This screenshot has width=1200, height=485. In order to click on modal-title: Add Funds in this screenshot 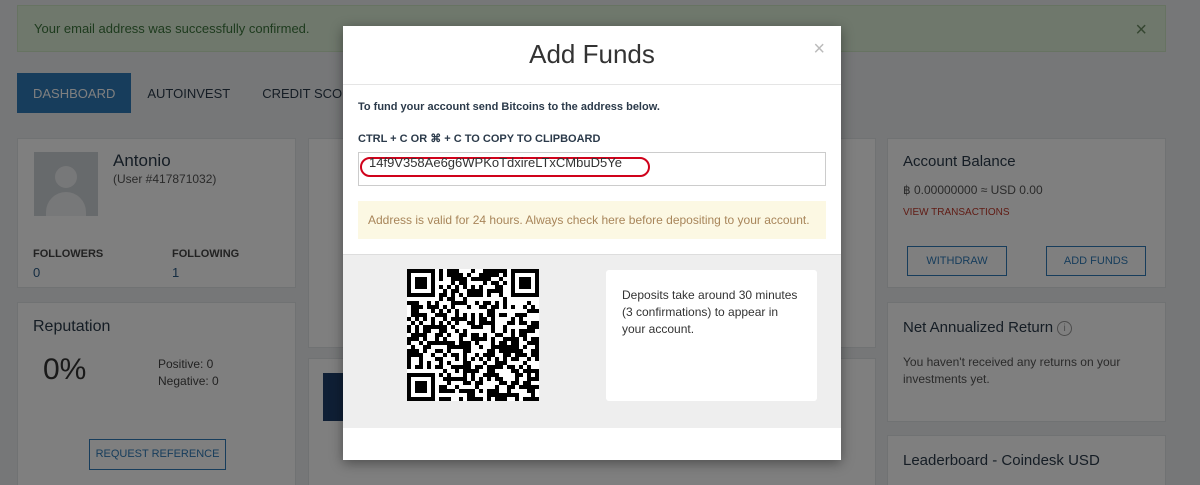, I will do `click(592, 54)`.